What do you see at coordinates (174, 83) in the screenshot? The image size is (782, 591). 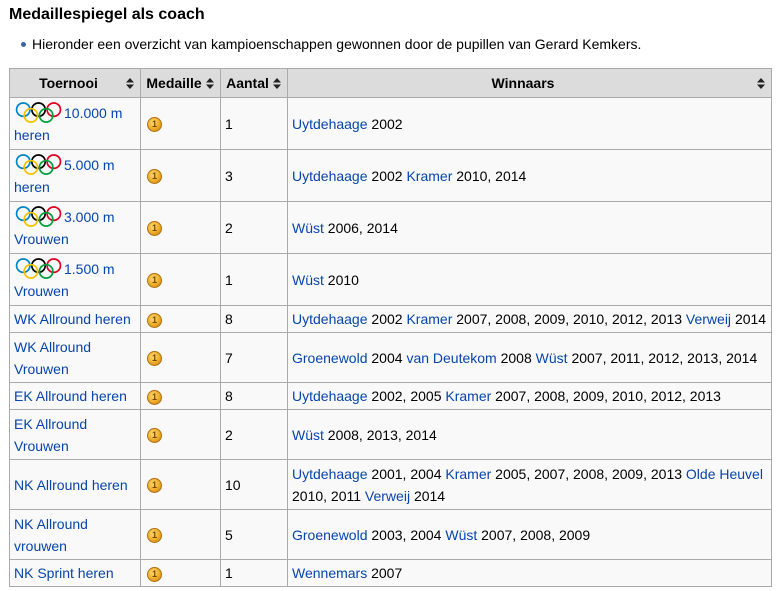 I see `column-header-label: Medaille` at bounding box center [174, 83].